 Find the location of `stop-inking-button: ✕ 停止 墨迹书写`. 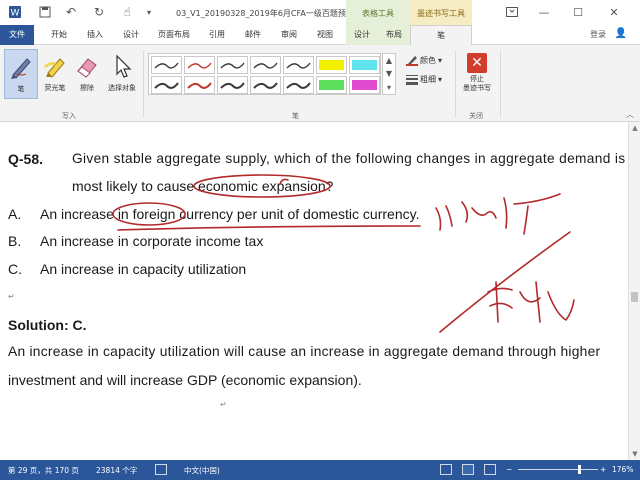

stop-inking-button: ✕ 停止 墨迹书写 is located at coordinates (477, 77).